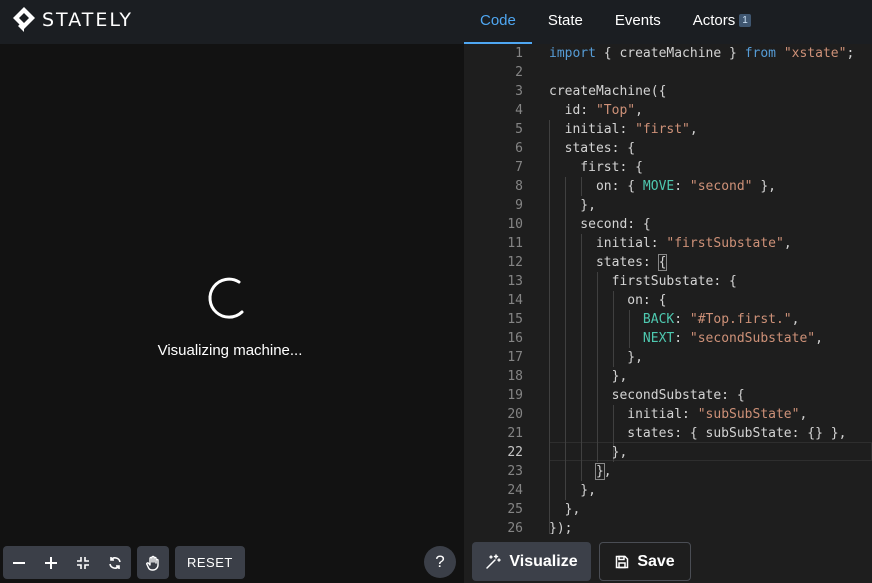 Image resolution: width=872 pixels, height=583 pixels. I want to click on code-token: BACK, so click(658, 319).